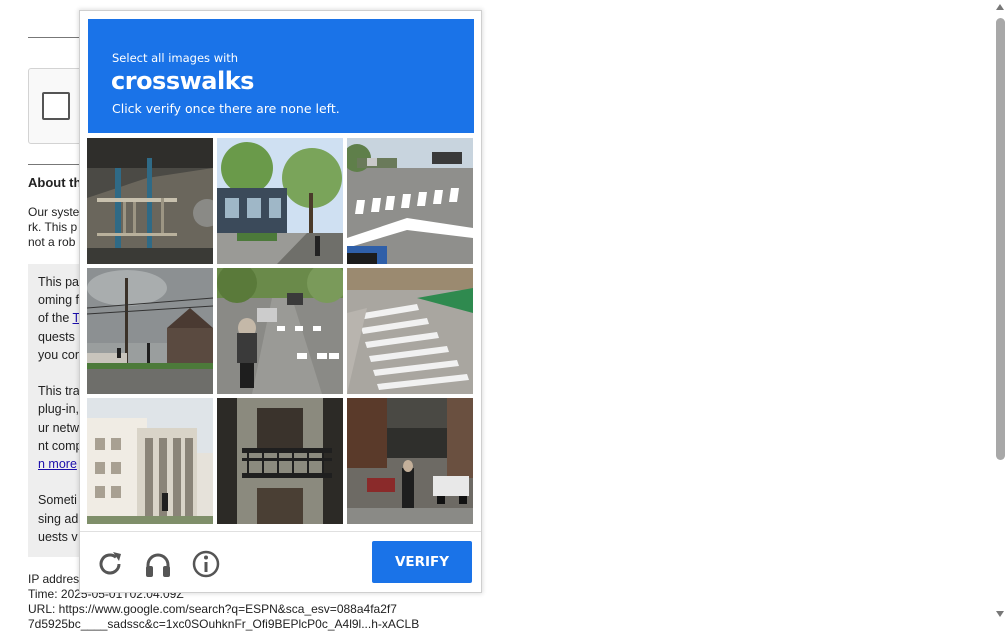 This screenshot has width=1008, height=632. I want to click on reload-icon, so click(110, 564).